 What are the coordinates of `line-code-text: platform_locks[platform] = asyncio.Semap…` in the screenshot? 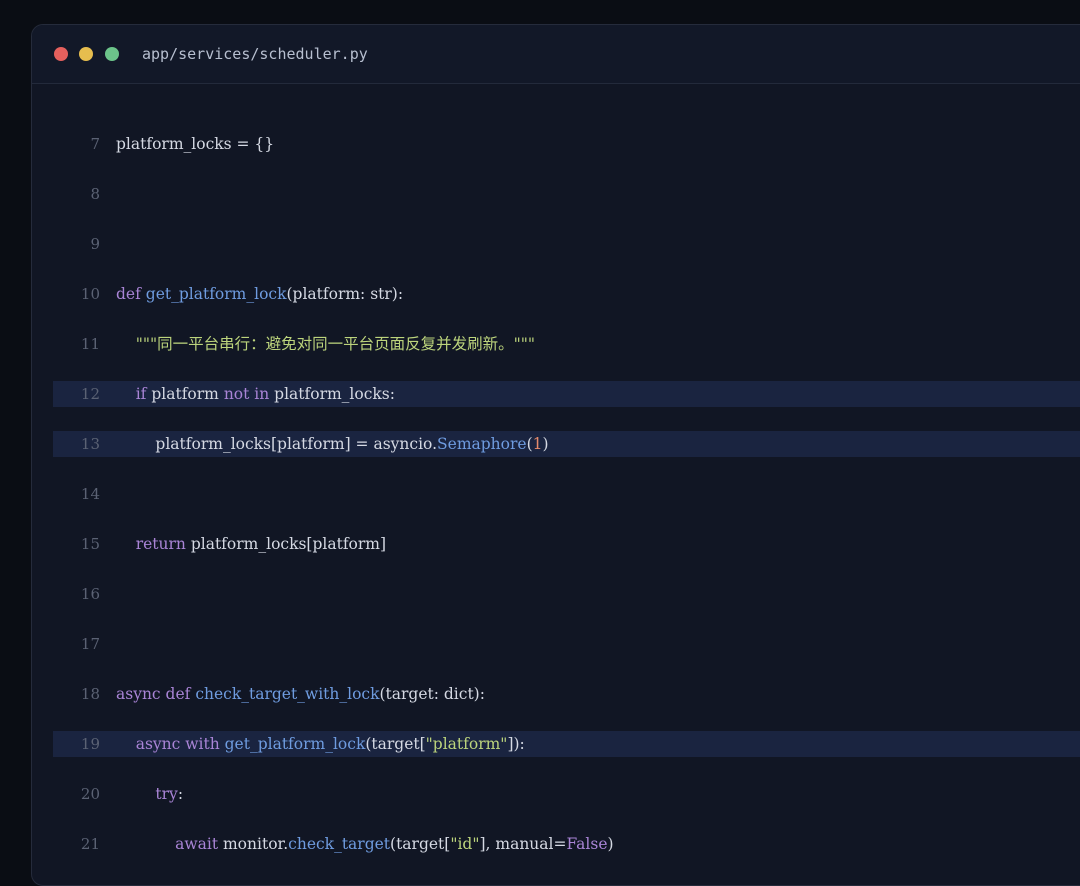 It's located at (332, 444).